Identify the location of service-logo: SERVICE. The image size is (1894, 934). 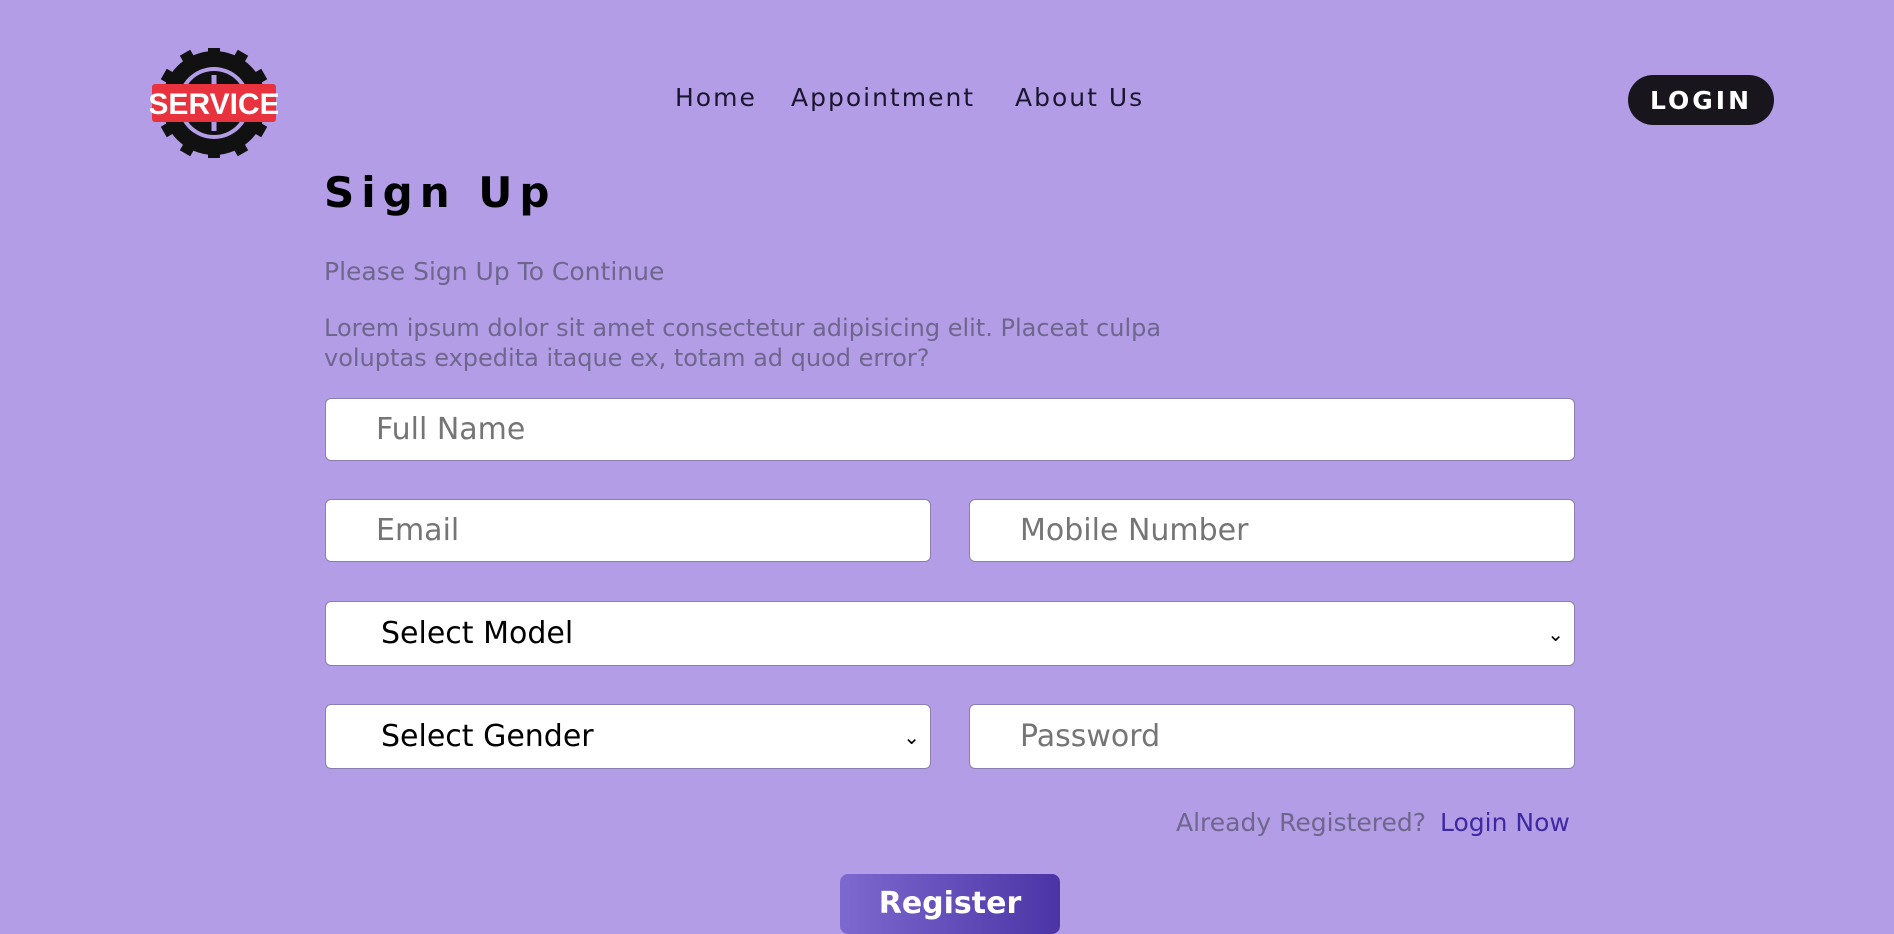
(214, 103).